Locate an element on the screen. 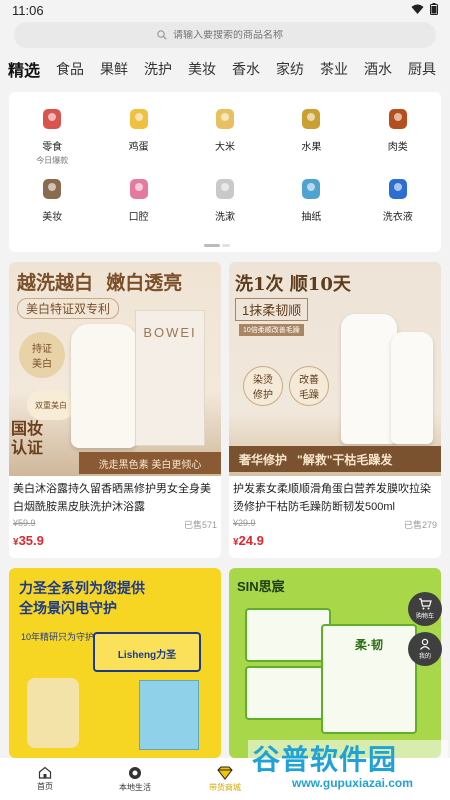  tissue-icon is located at coordinates (311, 189).